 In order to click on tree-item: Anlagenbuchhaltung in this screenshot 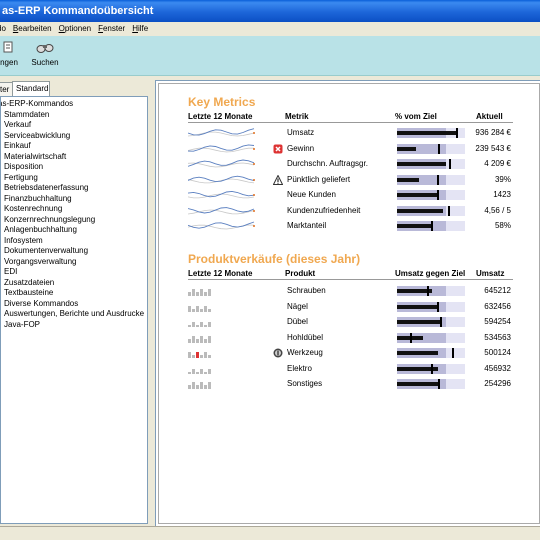, I will do `click(40, 230)`.